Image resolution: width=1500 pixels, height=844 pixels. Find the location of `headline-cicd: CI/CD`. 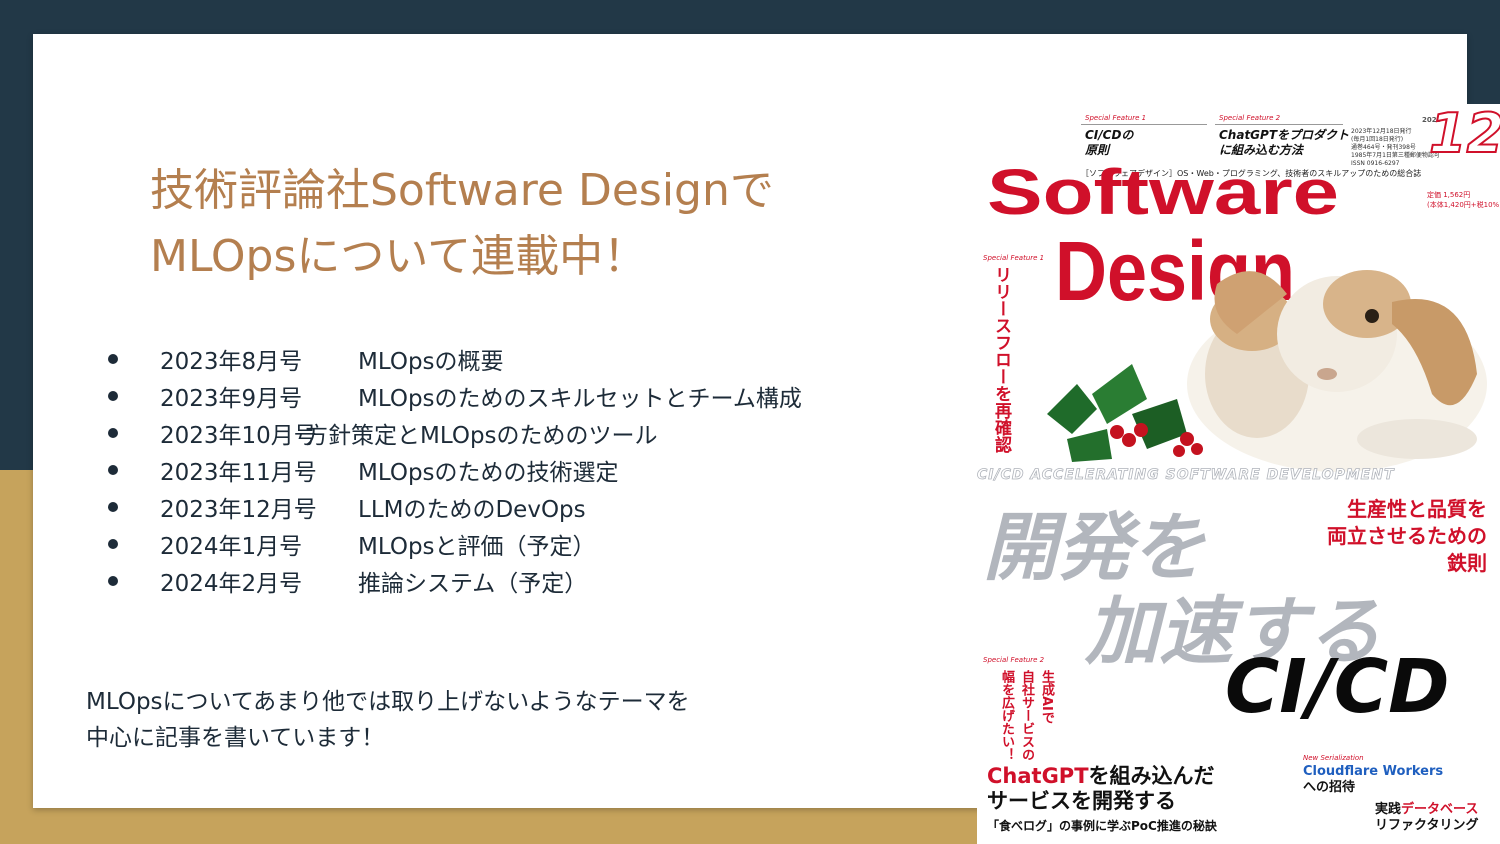

headline-cicd: CI/CD is located at coordinates (1337, 687).